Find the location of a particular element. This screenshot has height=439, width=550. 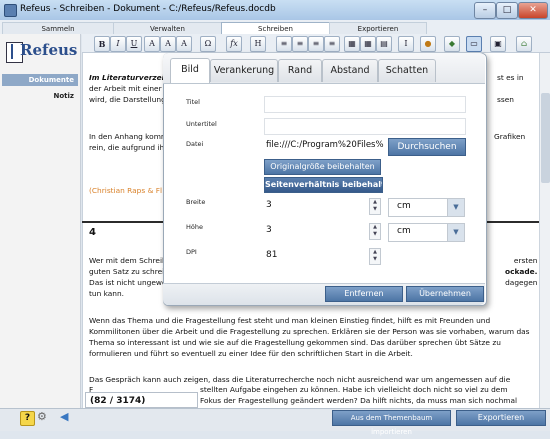

paragraph-schreibstart-right: ersten ockade. dagegen is located at coordinates (521, 272).